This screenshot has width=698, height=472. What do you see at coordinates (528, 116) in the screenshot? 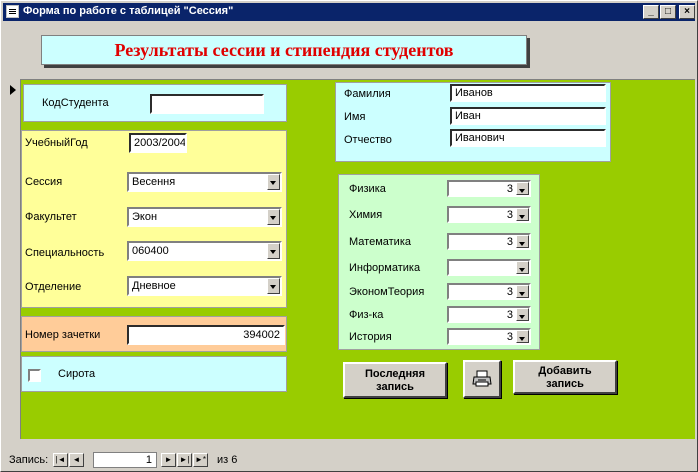
I see `name-field: Иван` at bounding box center [528, 116].